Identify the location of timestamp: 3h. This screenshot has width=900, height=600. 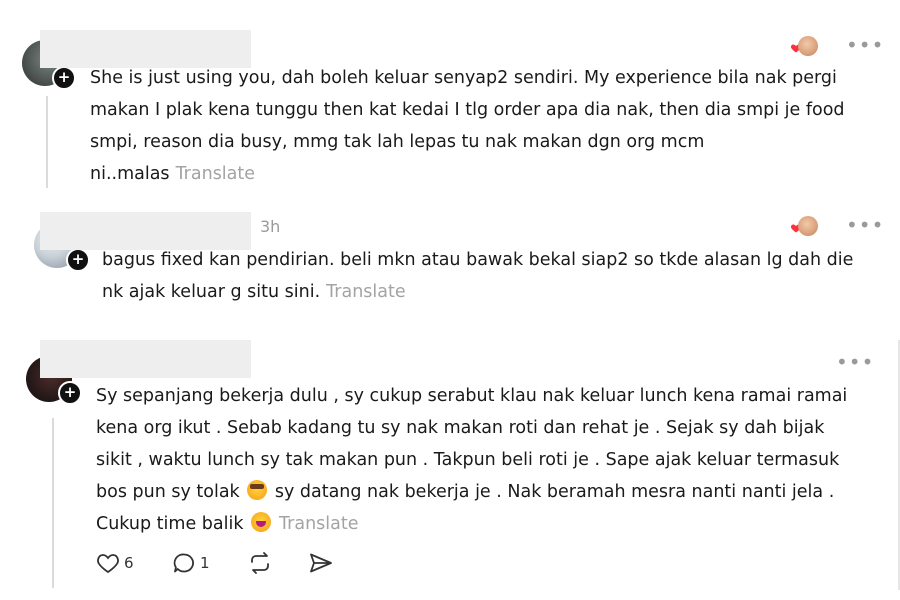
(270, 226).